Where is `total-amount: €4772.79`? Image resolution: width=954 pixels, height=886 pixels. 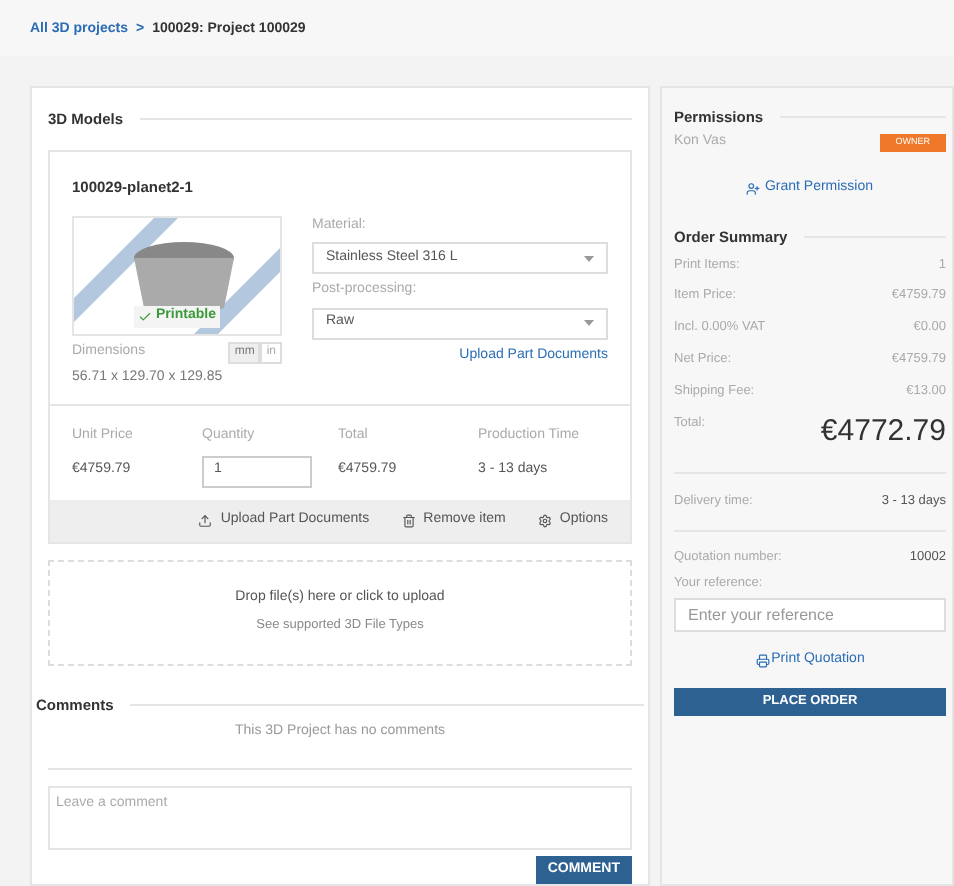 total-amount: €4772.79 is located at coordinates (883, 432).